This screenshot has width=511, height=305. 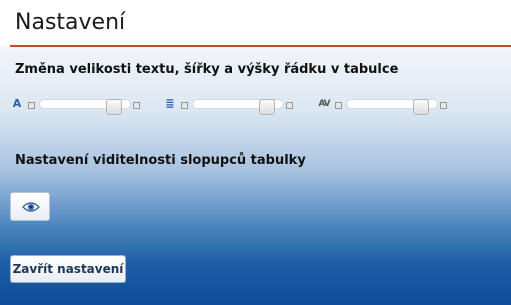 I want to click on increase-column-width-button, so click(x=289, y=105).